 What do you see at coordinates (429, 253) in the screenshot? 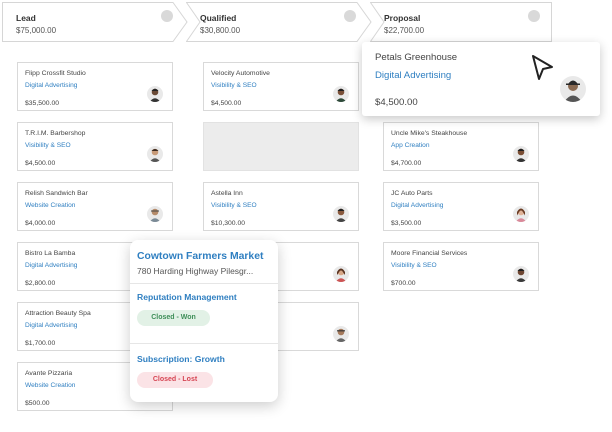
I see `deal-name: Moore Financial Services` at bounding box center [429, 253].